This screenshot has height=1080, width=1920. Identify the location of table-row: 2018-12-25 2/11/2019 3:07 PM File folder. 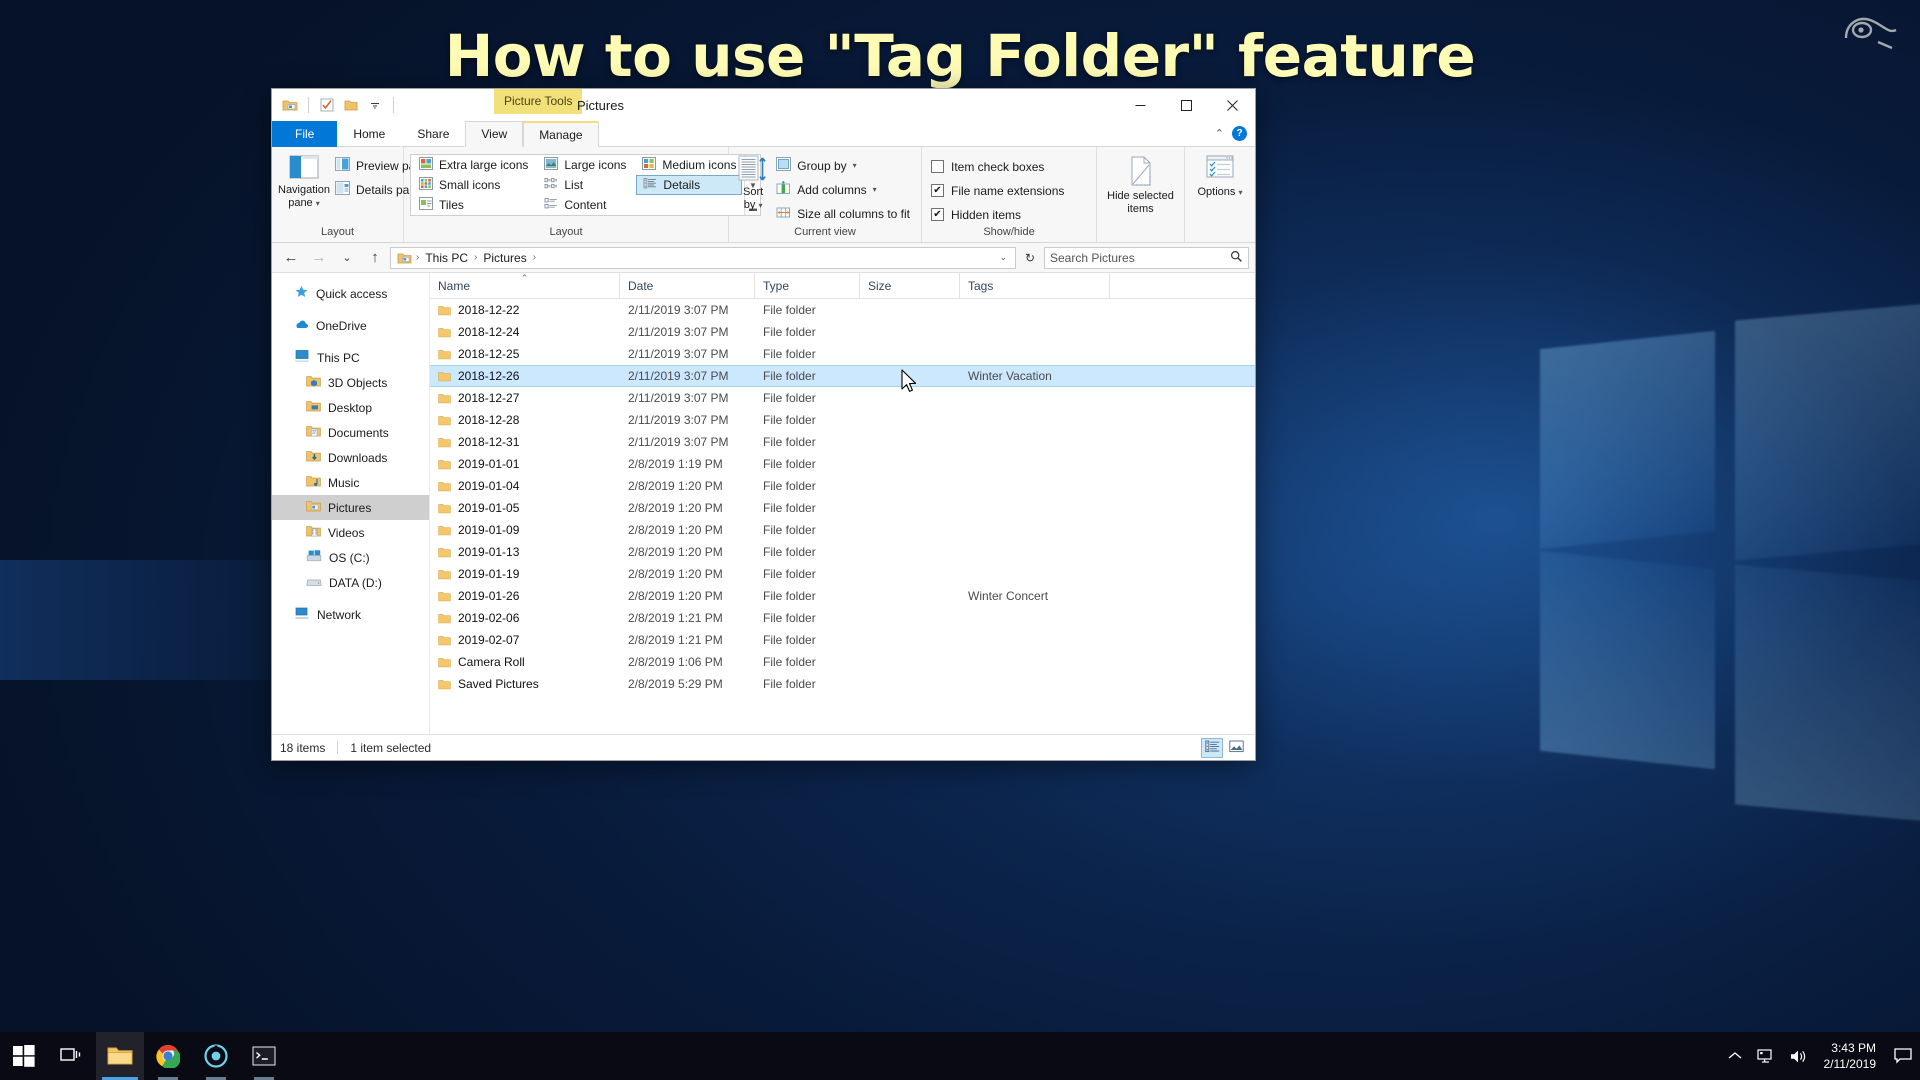
(842, 354).